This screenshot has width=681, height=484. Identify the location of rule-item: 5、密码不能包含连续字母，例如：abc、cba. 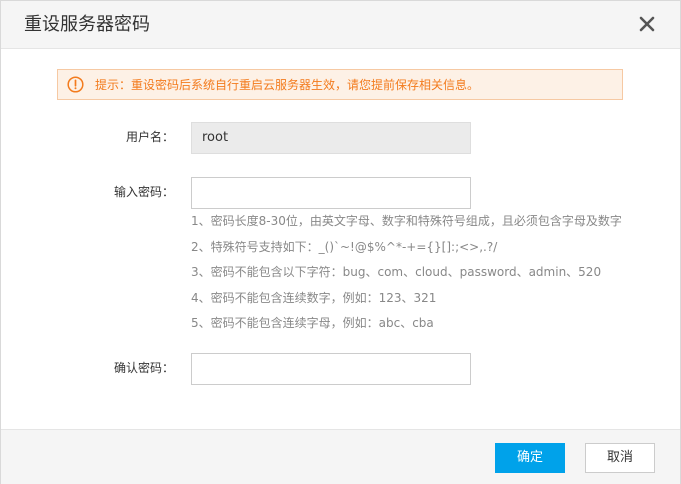
(312, 323).